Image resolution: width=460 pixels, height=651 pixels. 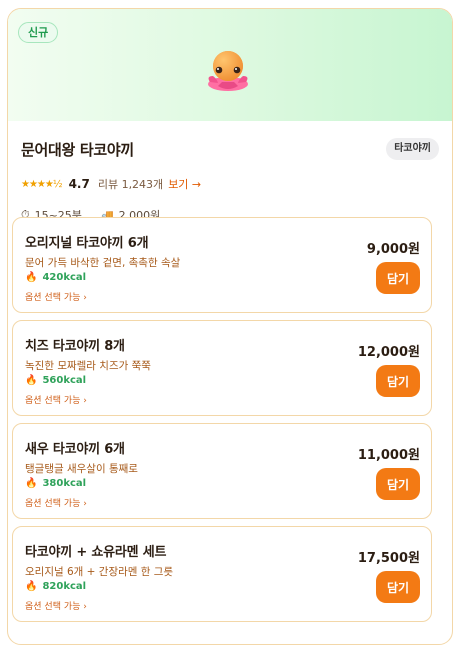 I want to click on menu-item-name: 타코야끼 + 쇼유라멘 세트, so click(x=96, y=552).